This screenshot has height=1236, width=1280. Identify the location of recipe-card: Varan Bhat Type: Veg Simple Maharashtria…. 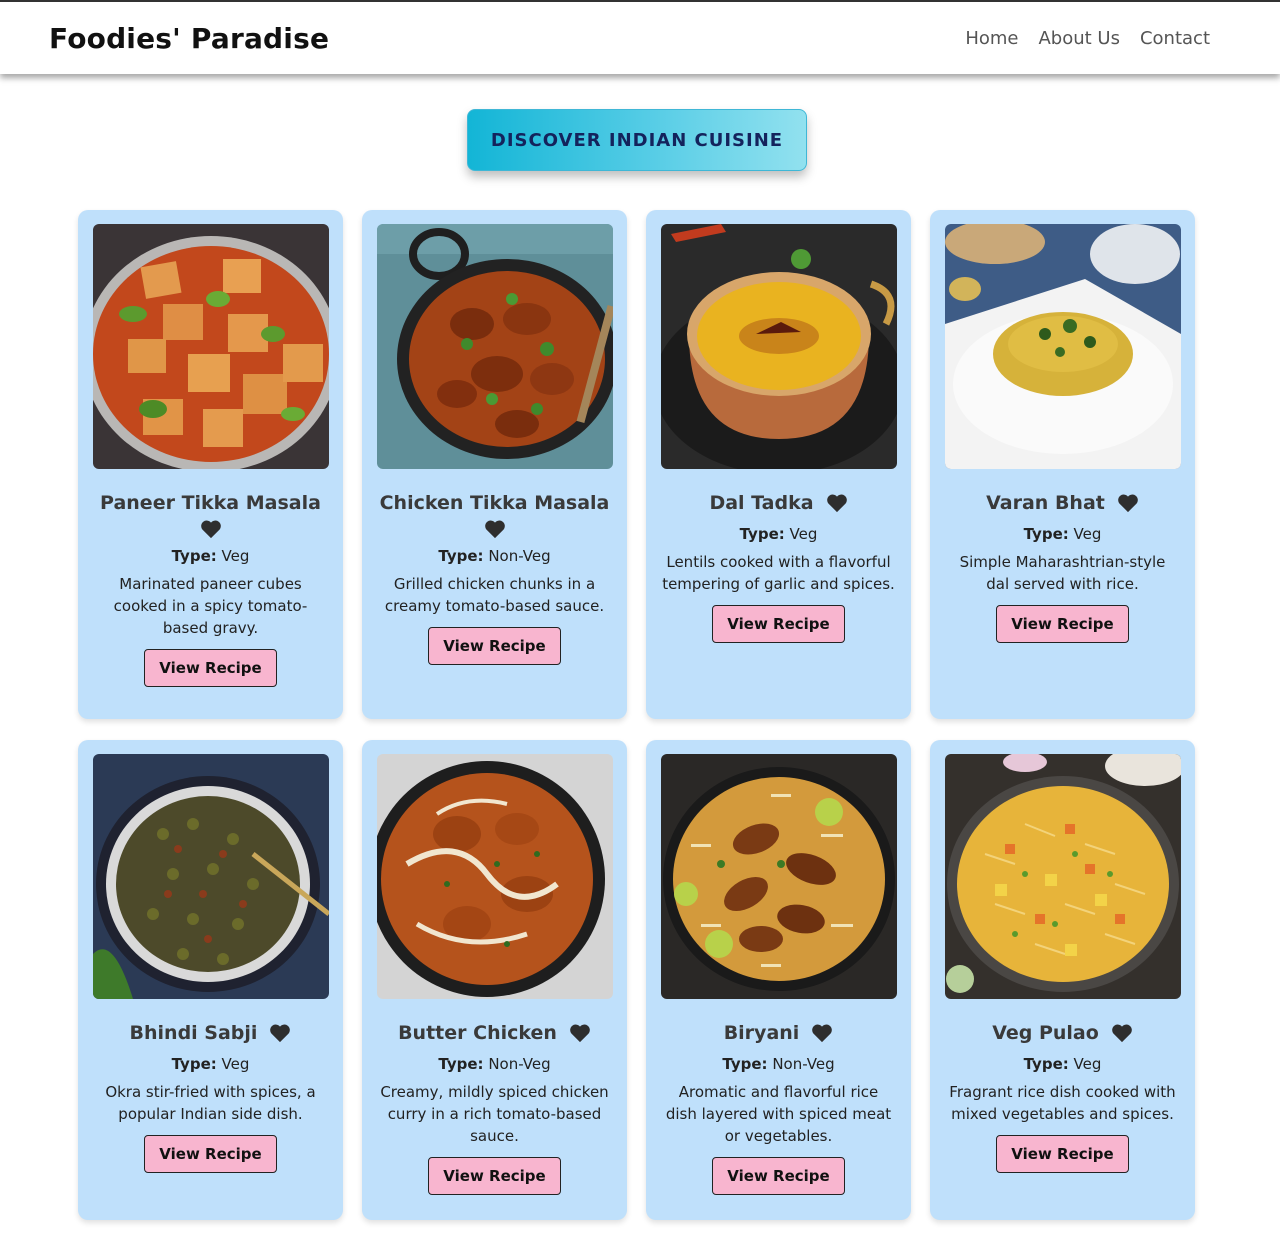
(1062, 464).